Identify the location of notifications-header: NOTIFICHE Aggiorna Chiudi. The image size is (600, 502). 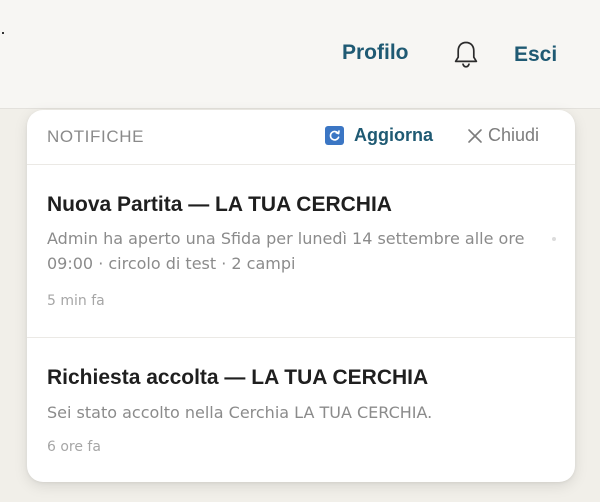
(301, 137).